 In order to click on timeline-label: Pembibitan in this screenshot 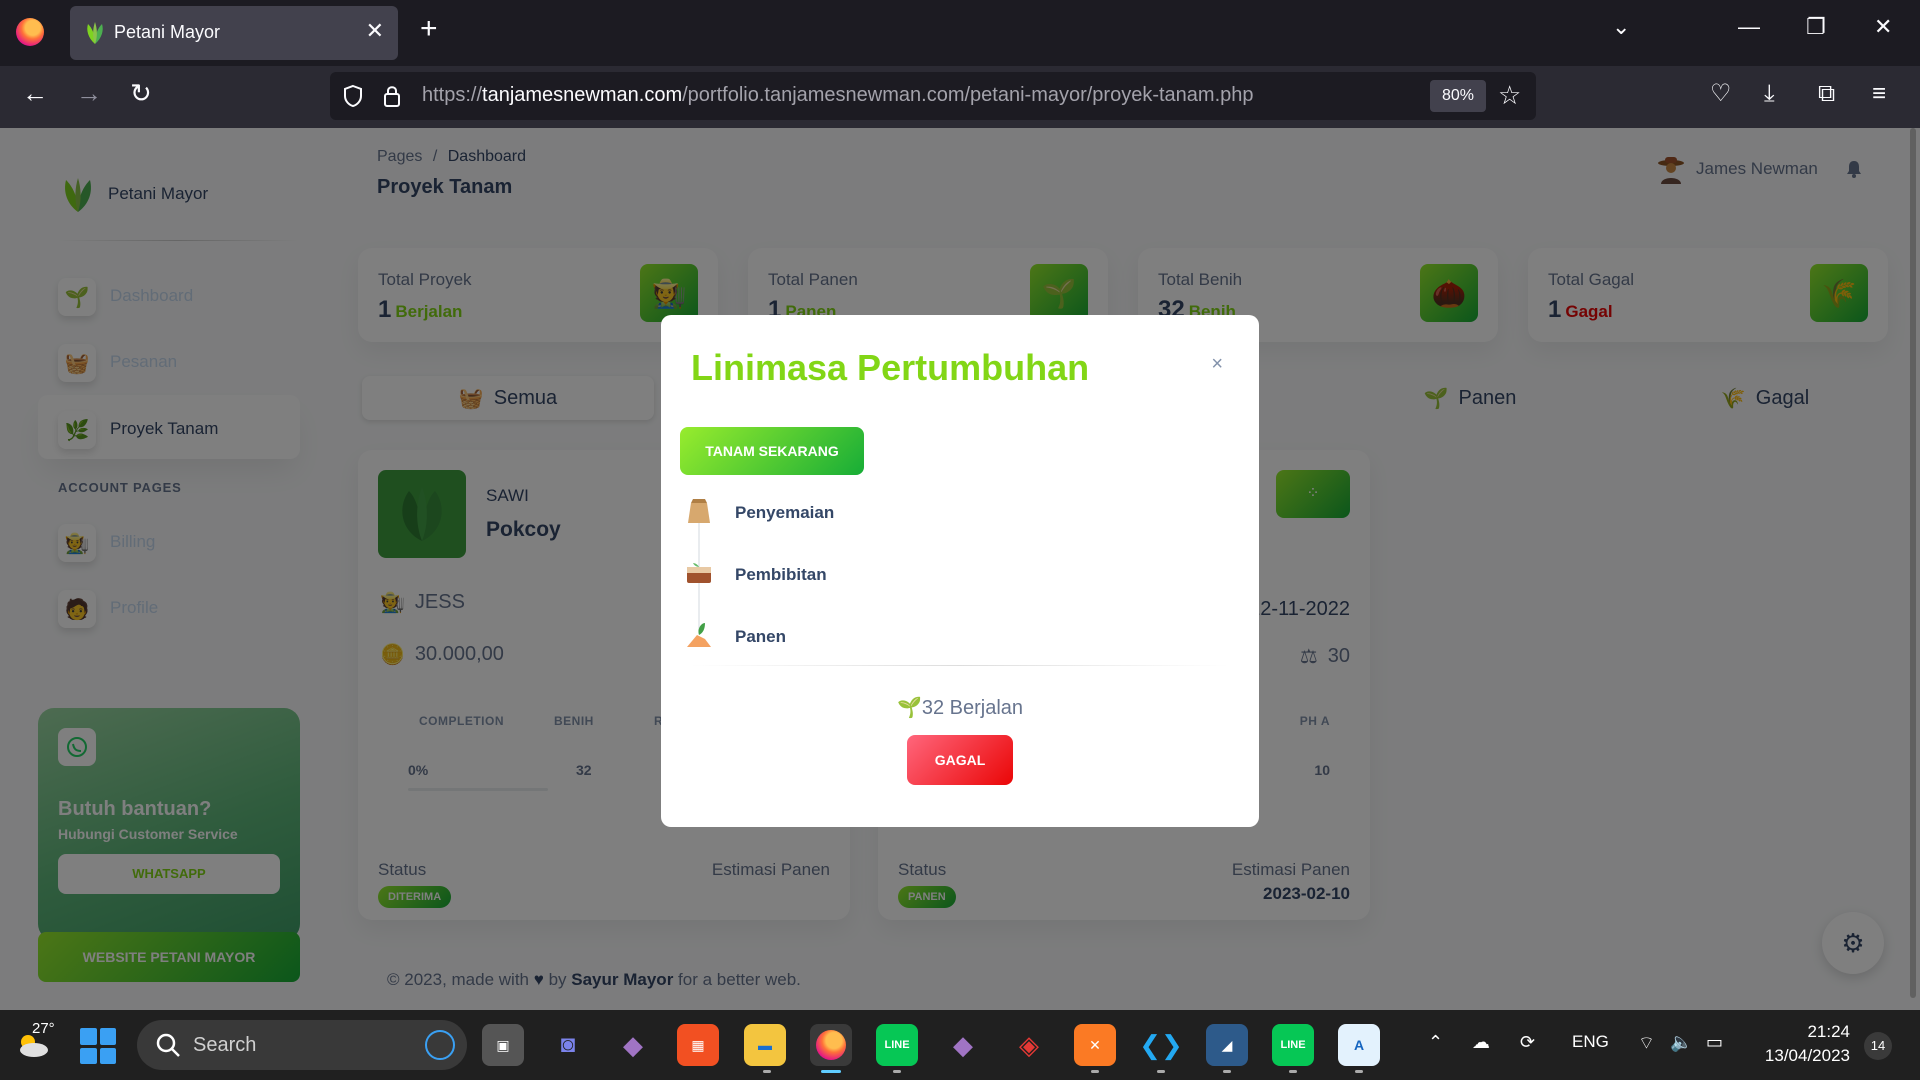, I will do `click(781, 574)`.